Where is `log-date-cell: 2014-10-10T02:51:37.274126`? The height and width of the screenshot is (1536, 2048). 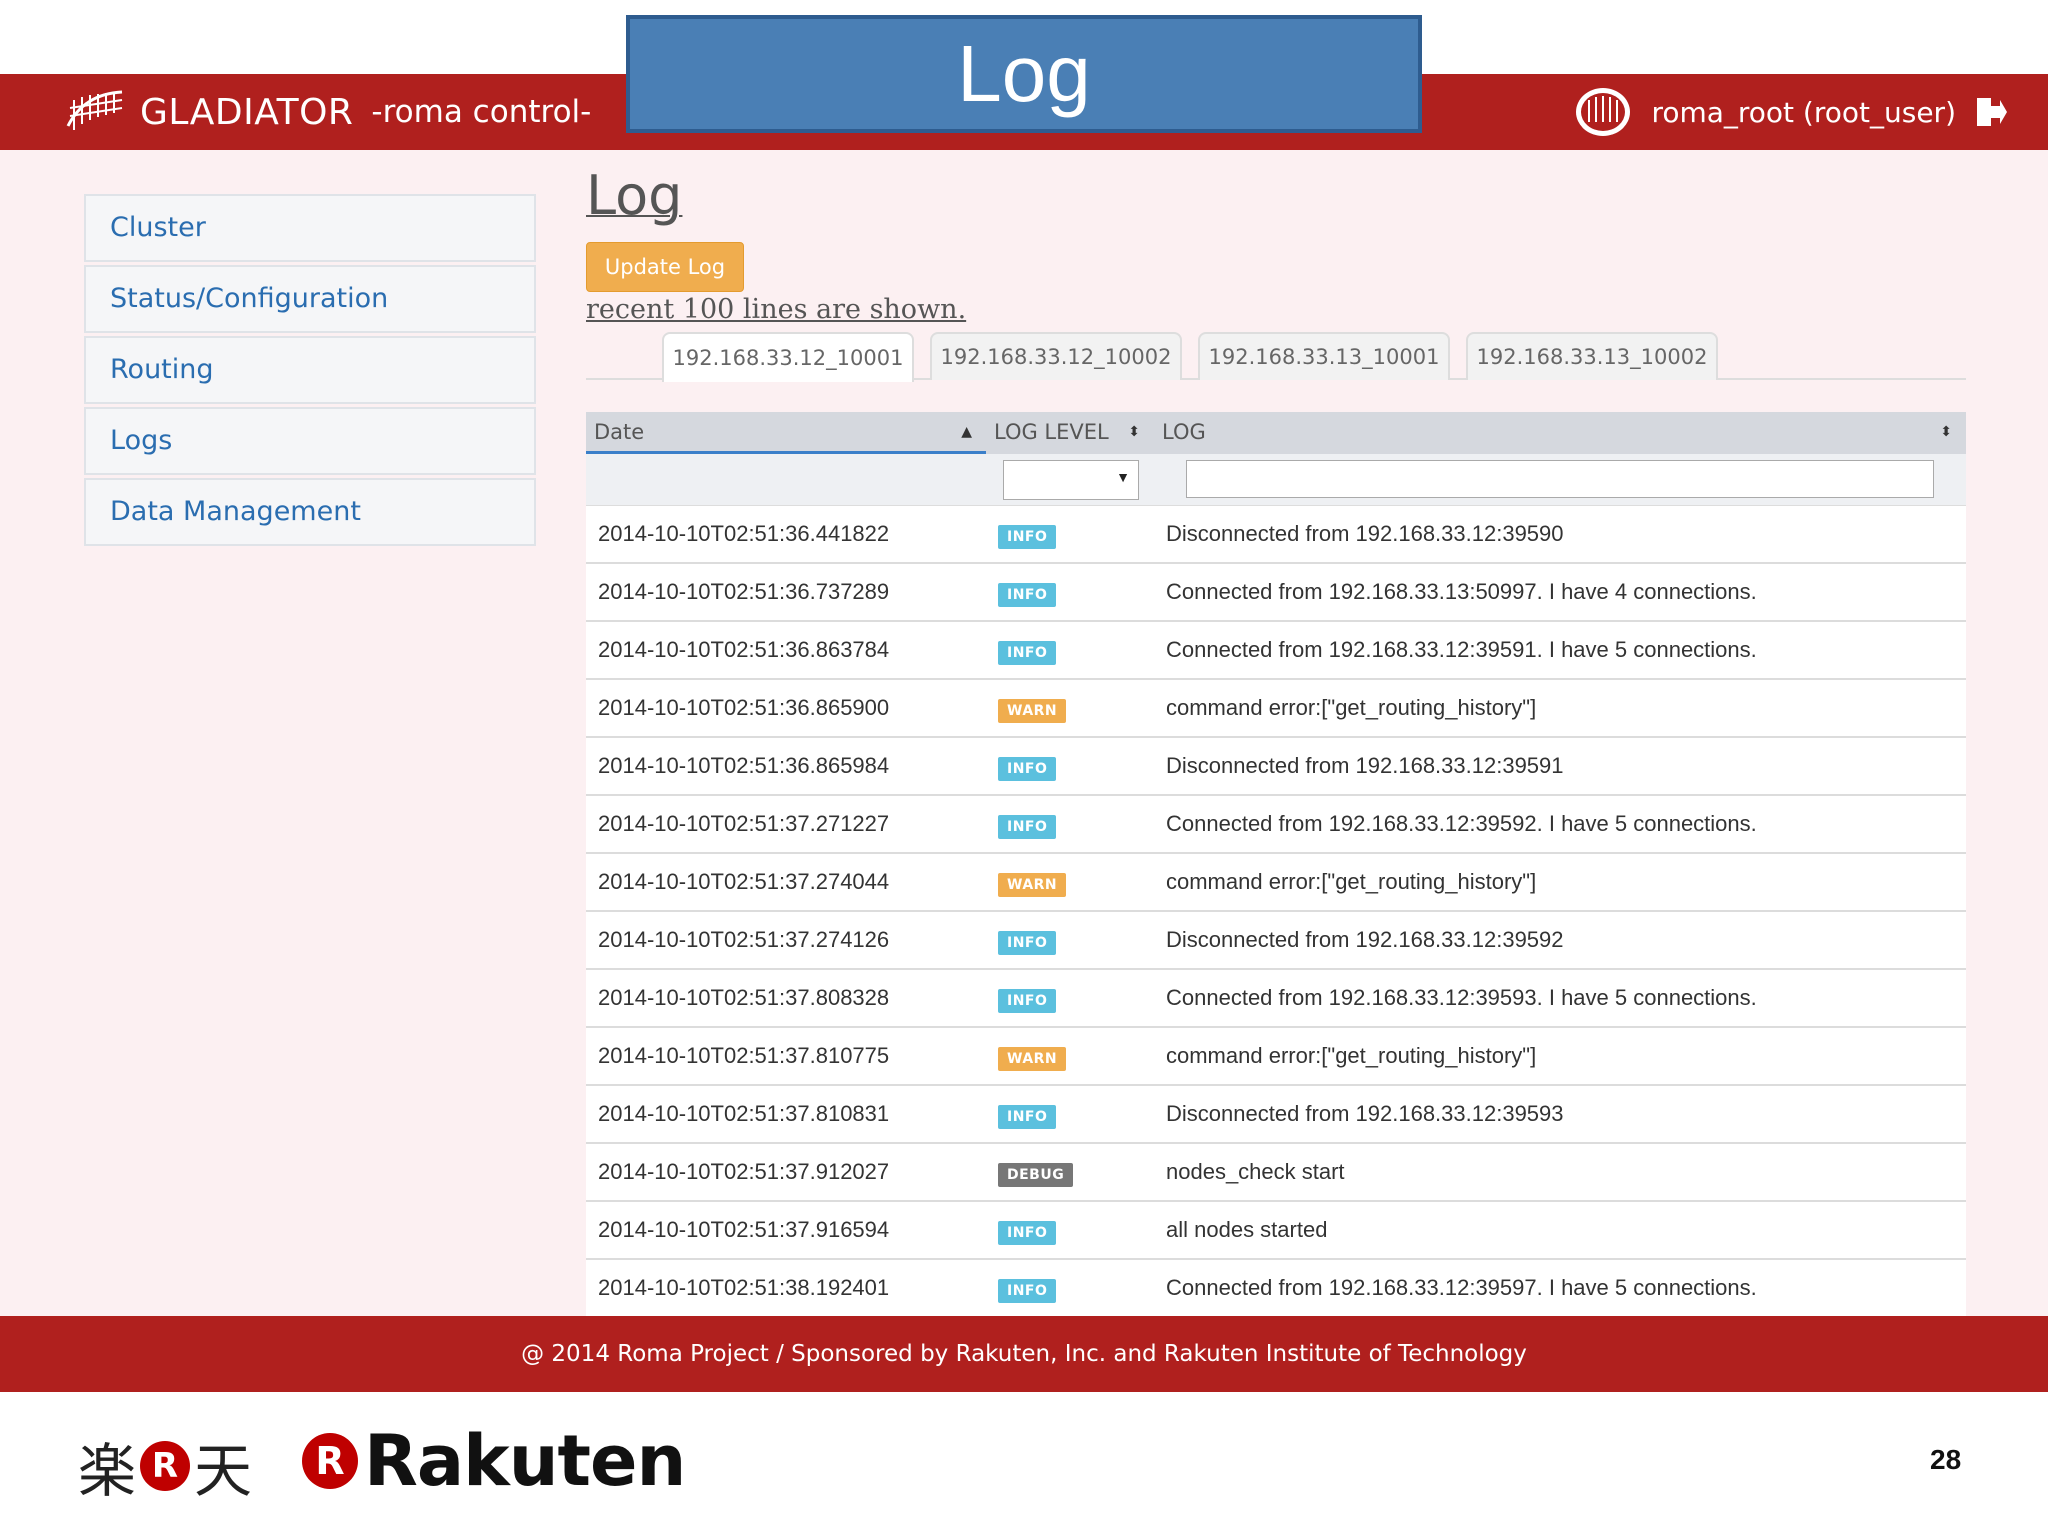
log-date-cell: 2014-10-10T02:51:37.274126 is located at coordinates (744, 939).